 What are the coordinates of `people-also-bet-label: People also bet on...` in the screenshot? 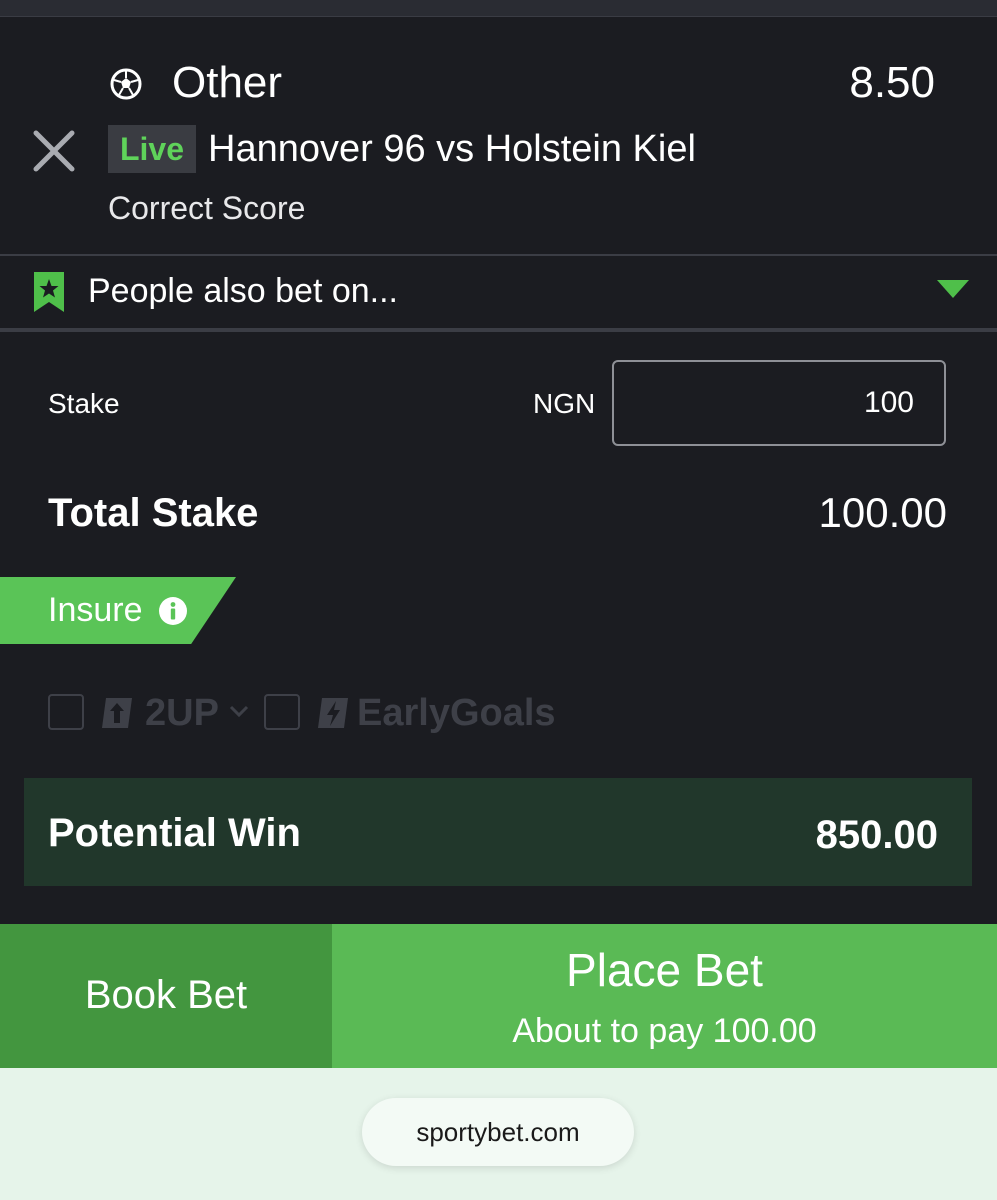 It's located at (243, 291).